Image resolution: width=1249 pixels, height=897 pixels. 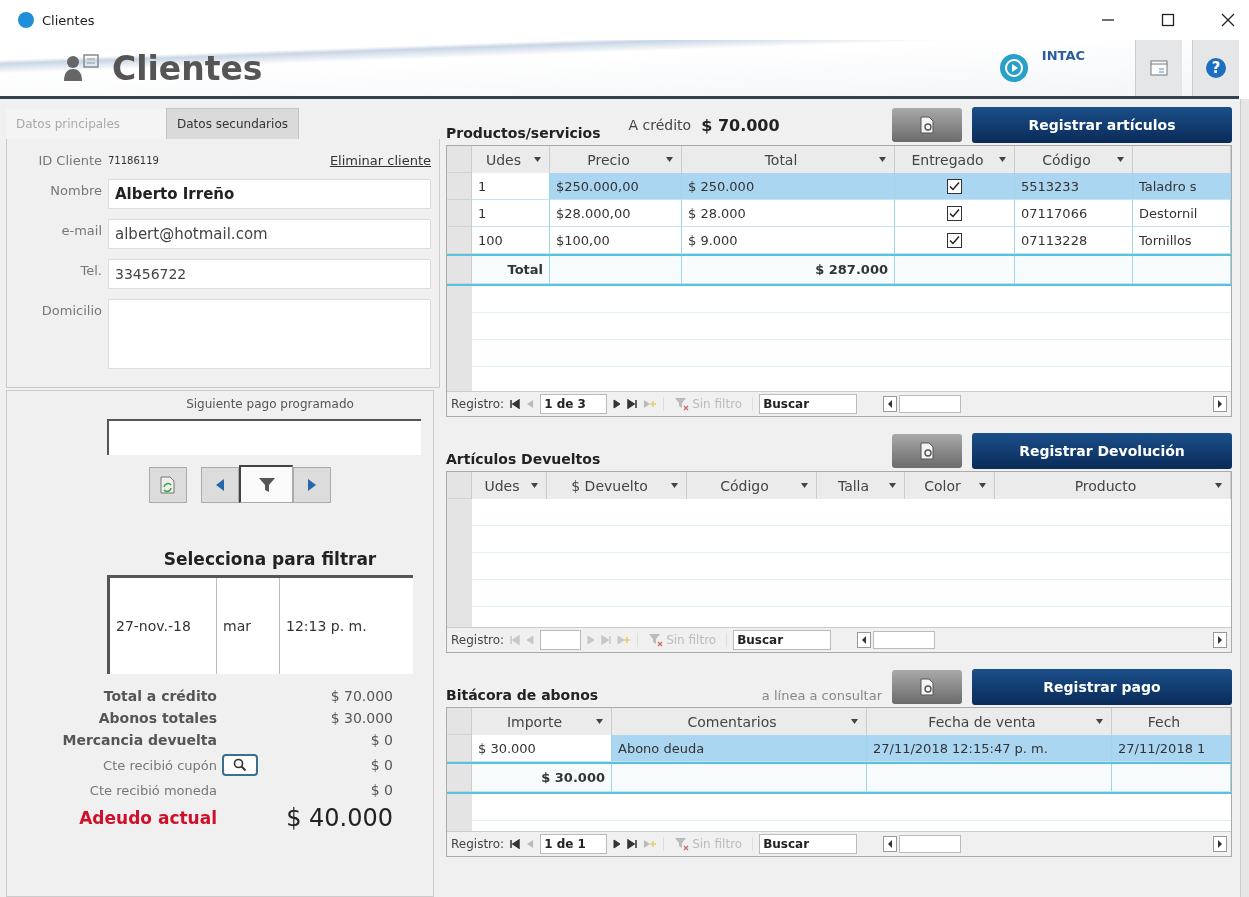 I want to click on table-cell: 27/11/2018 1, so click(x=1171, y=748).